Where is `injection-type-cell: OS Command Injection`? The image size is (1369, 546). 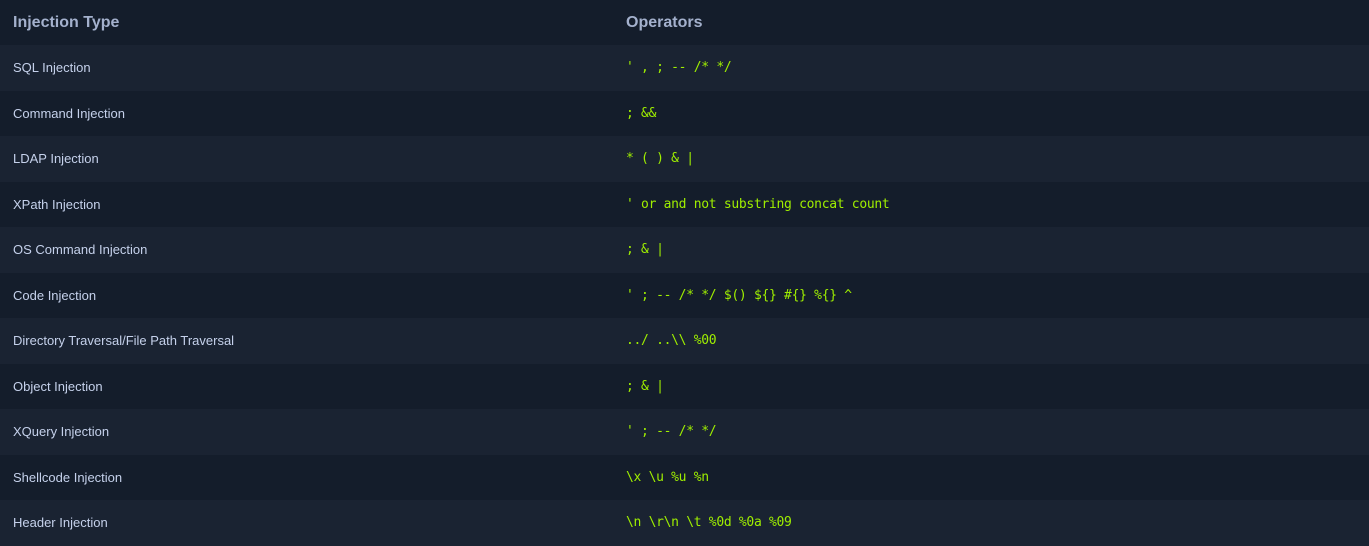
injection-type-cell: OS Command Injection is located at coordinates (80, 250).